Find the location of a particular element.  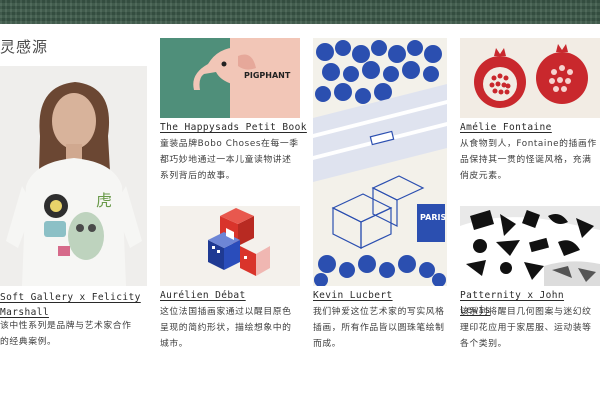

kevin-lucbert-image: PARIS 2024 is located at coordinates (380, 162).